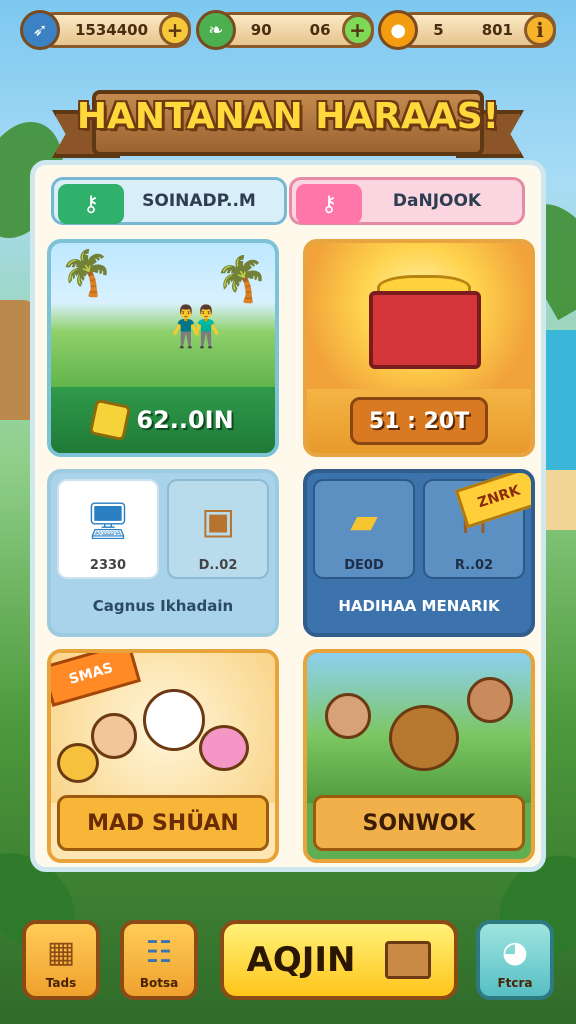 This screenshot has height=1024, width=576. I want to click on title-banner: HANTANAN HARAAS!, so click(288, 123).